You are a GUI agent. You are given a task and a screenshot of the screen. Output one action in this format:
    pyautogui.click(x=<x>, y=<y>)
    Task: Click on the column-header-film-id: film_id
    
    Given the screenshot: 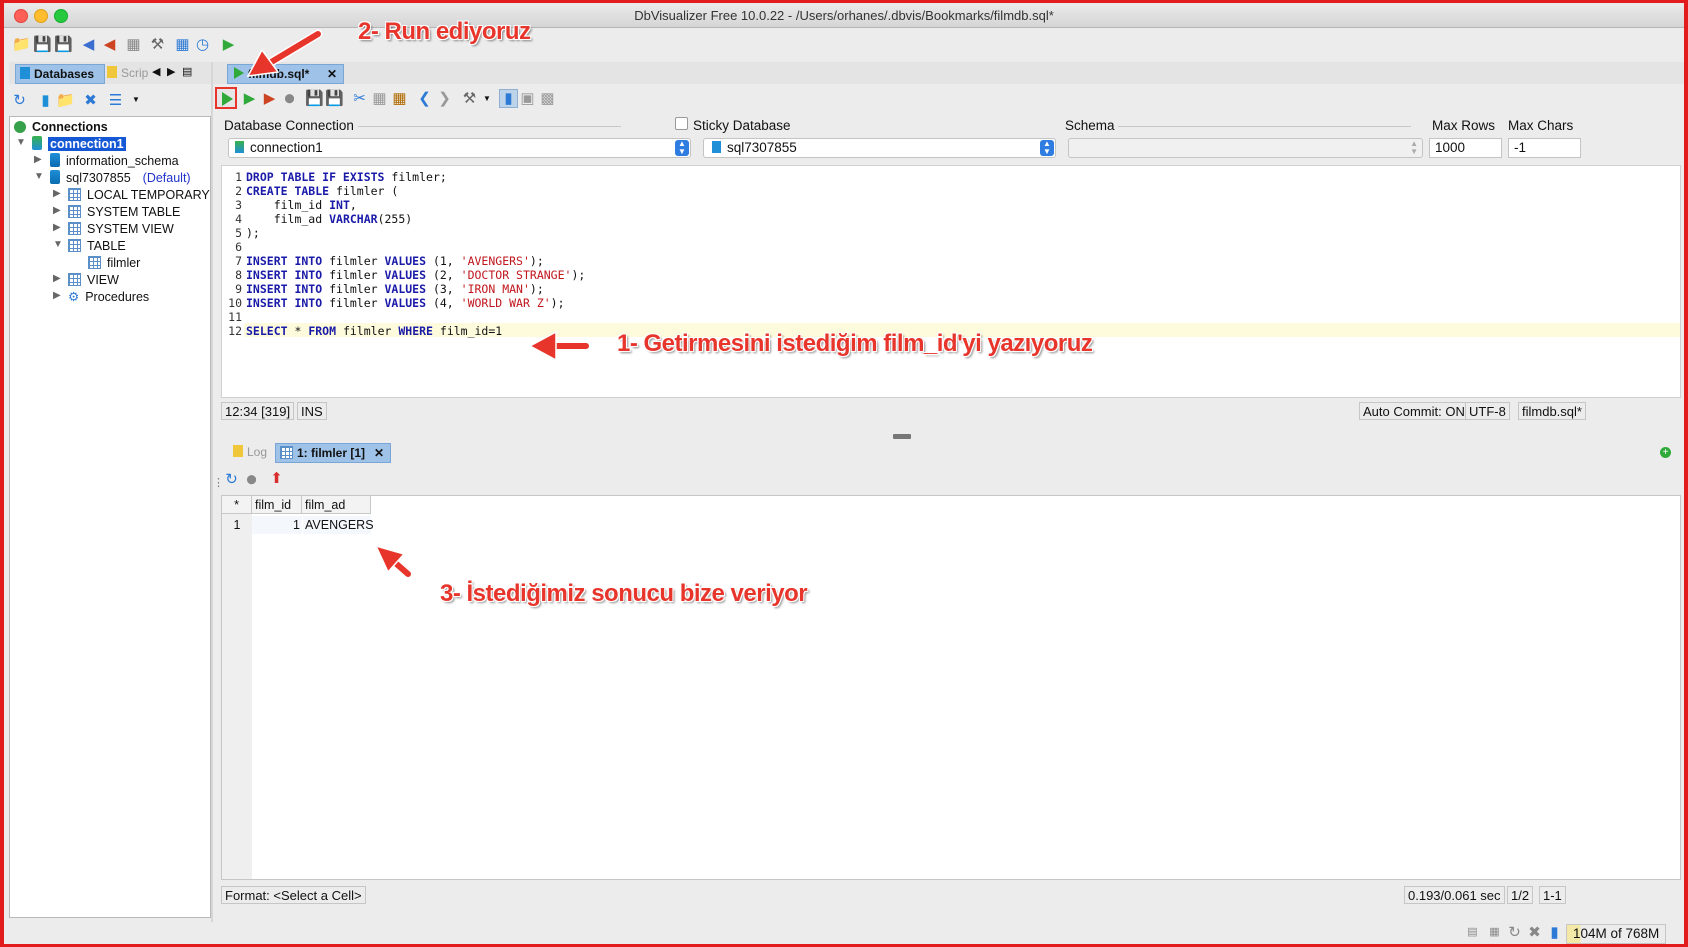 What is the action you would take?
    pyautogui.click(x=277, y=505)
    